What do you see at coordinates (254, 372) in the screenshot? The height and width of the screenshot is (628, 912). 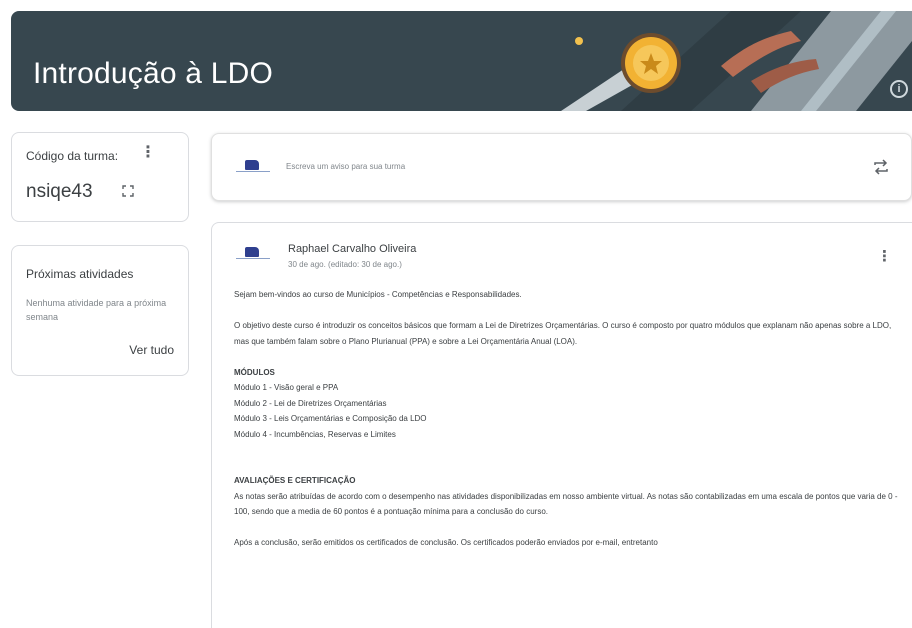 I see `modules-heading: MÓDULOS` at bounding box center [254, 372].